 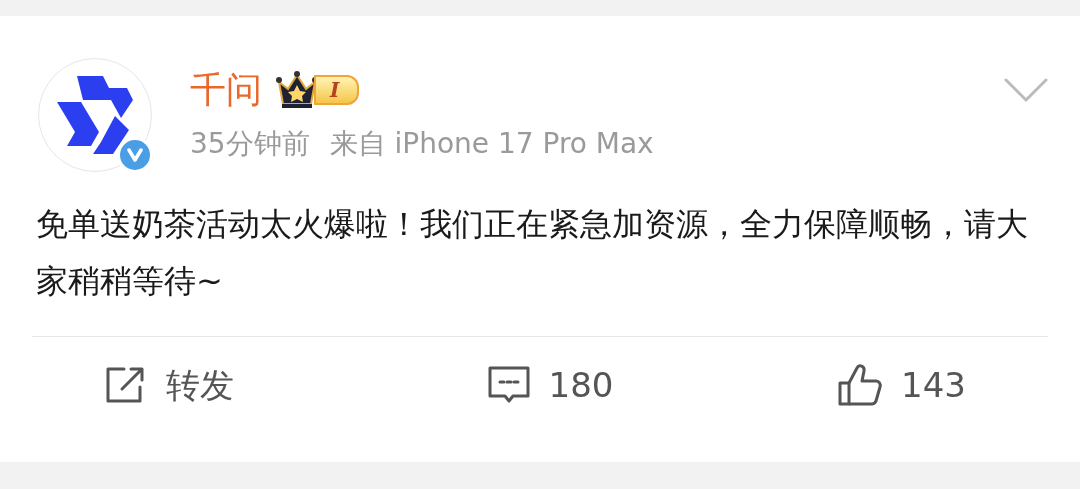 I want to click on level-badge: I, so click(x=318, y=90).